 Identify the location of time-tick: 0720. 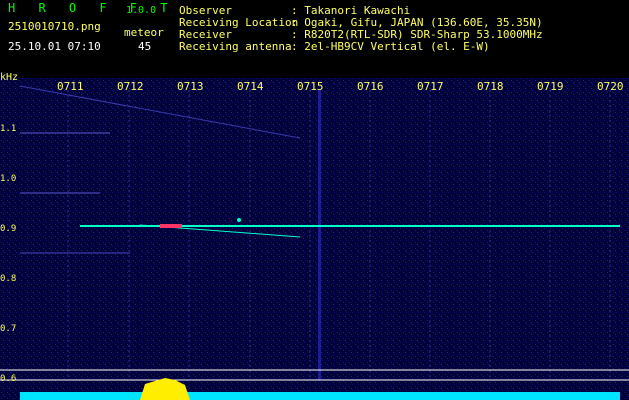
(610, 86).